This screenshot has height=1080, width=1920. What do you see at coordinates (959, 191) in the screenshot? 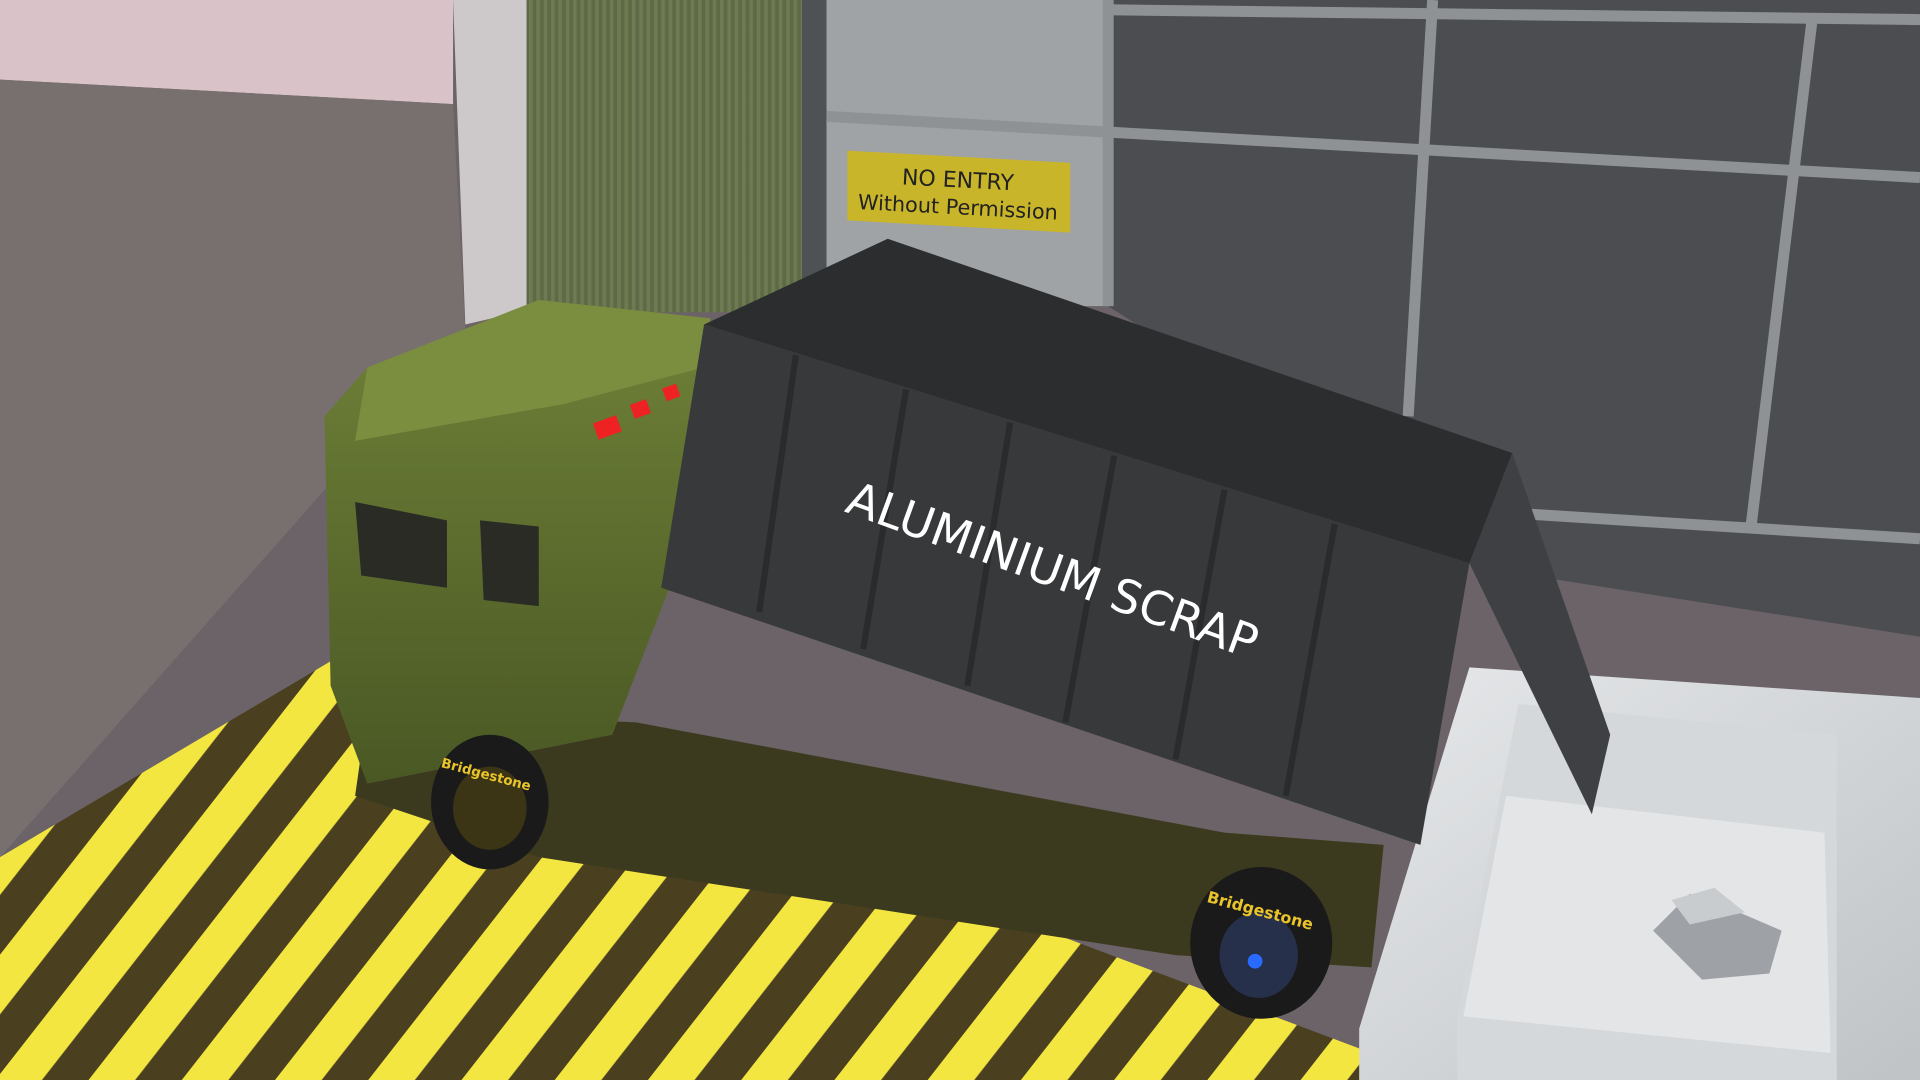
I see `no-entry-sign: NO ENTRY Without Permission` at bounding box center [959, 191].